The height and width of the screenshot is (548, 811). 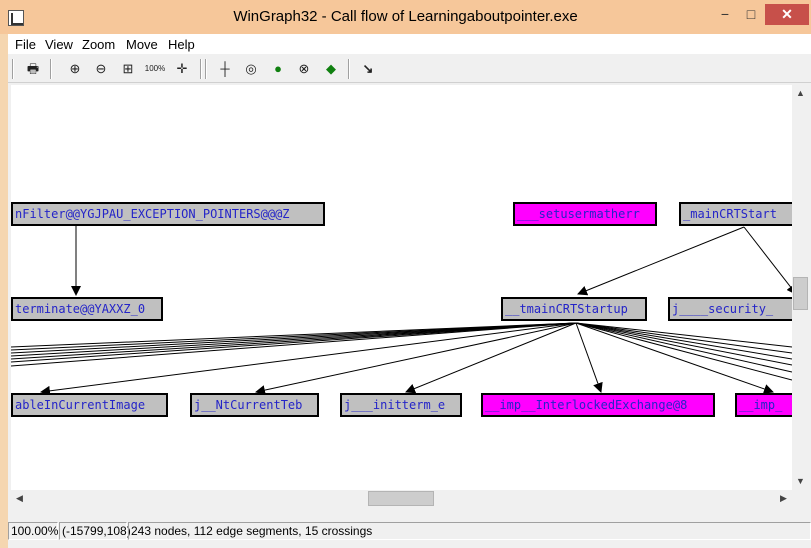 What do you see at coordinates (59, 44) in the screenshot?
I see `menu-view: View` at bounding box center [59, 44].